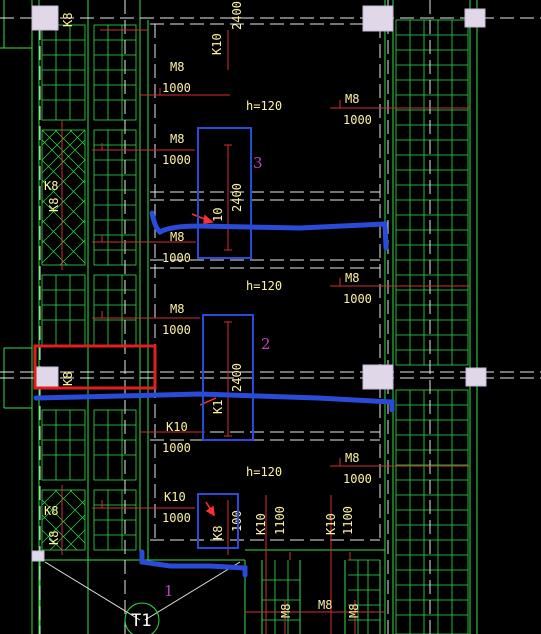 The height and width of the screenshot is (634, 541). What do you see at coordinates (89, 287) in the screenshot?
I see `left-cell-grids` at bounding box center [89, 287].